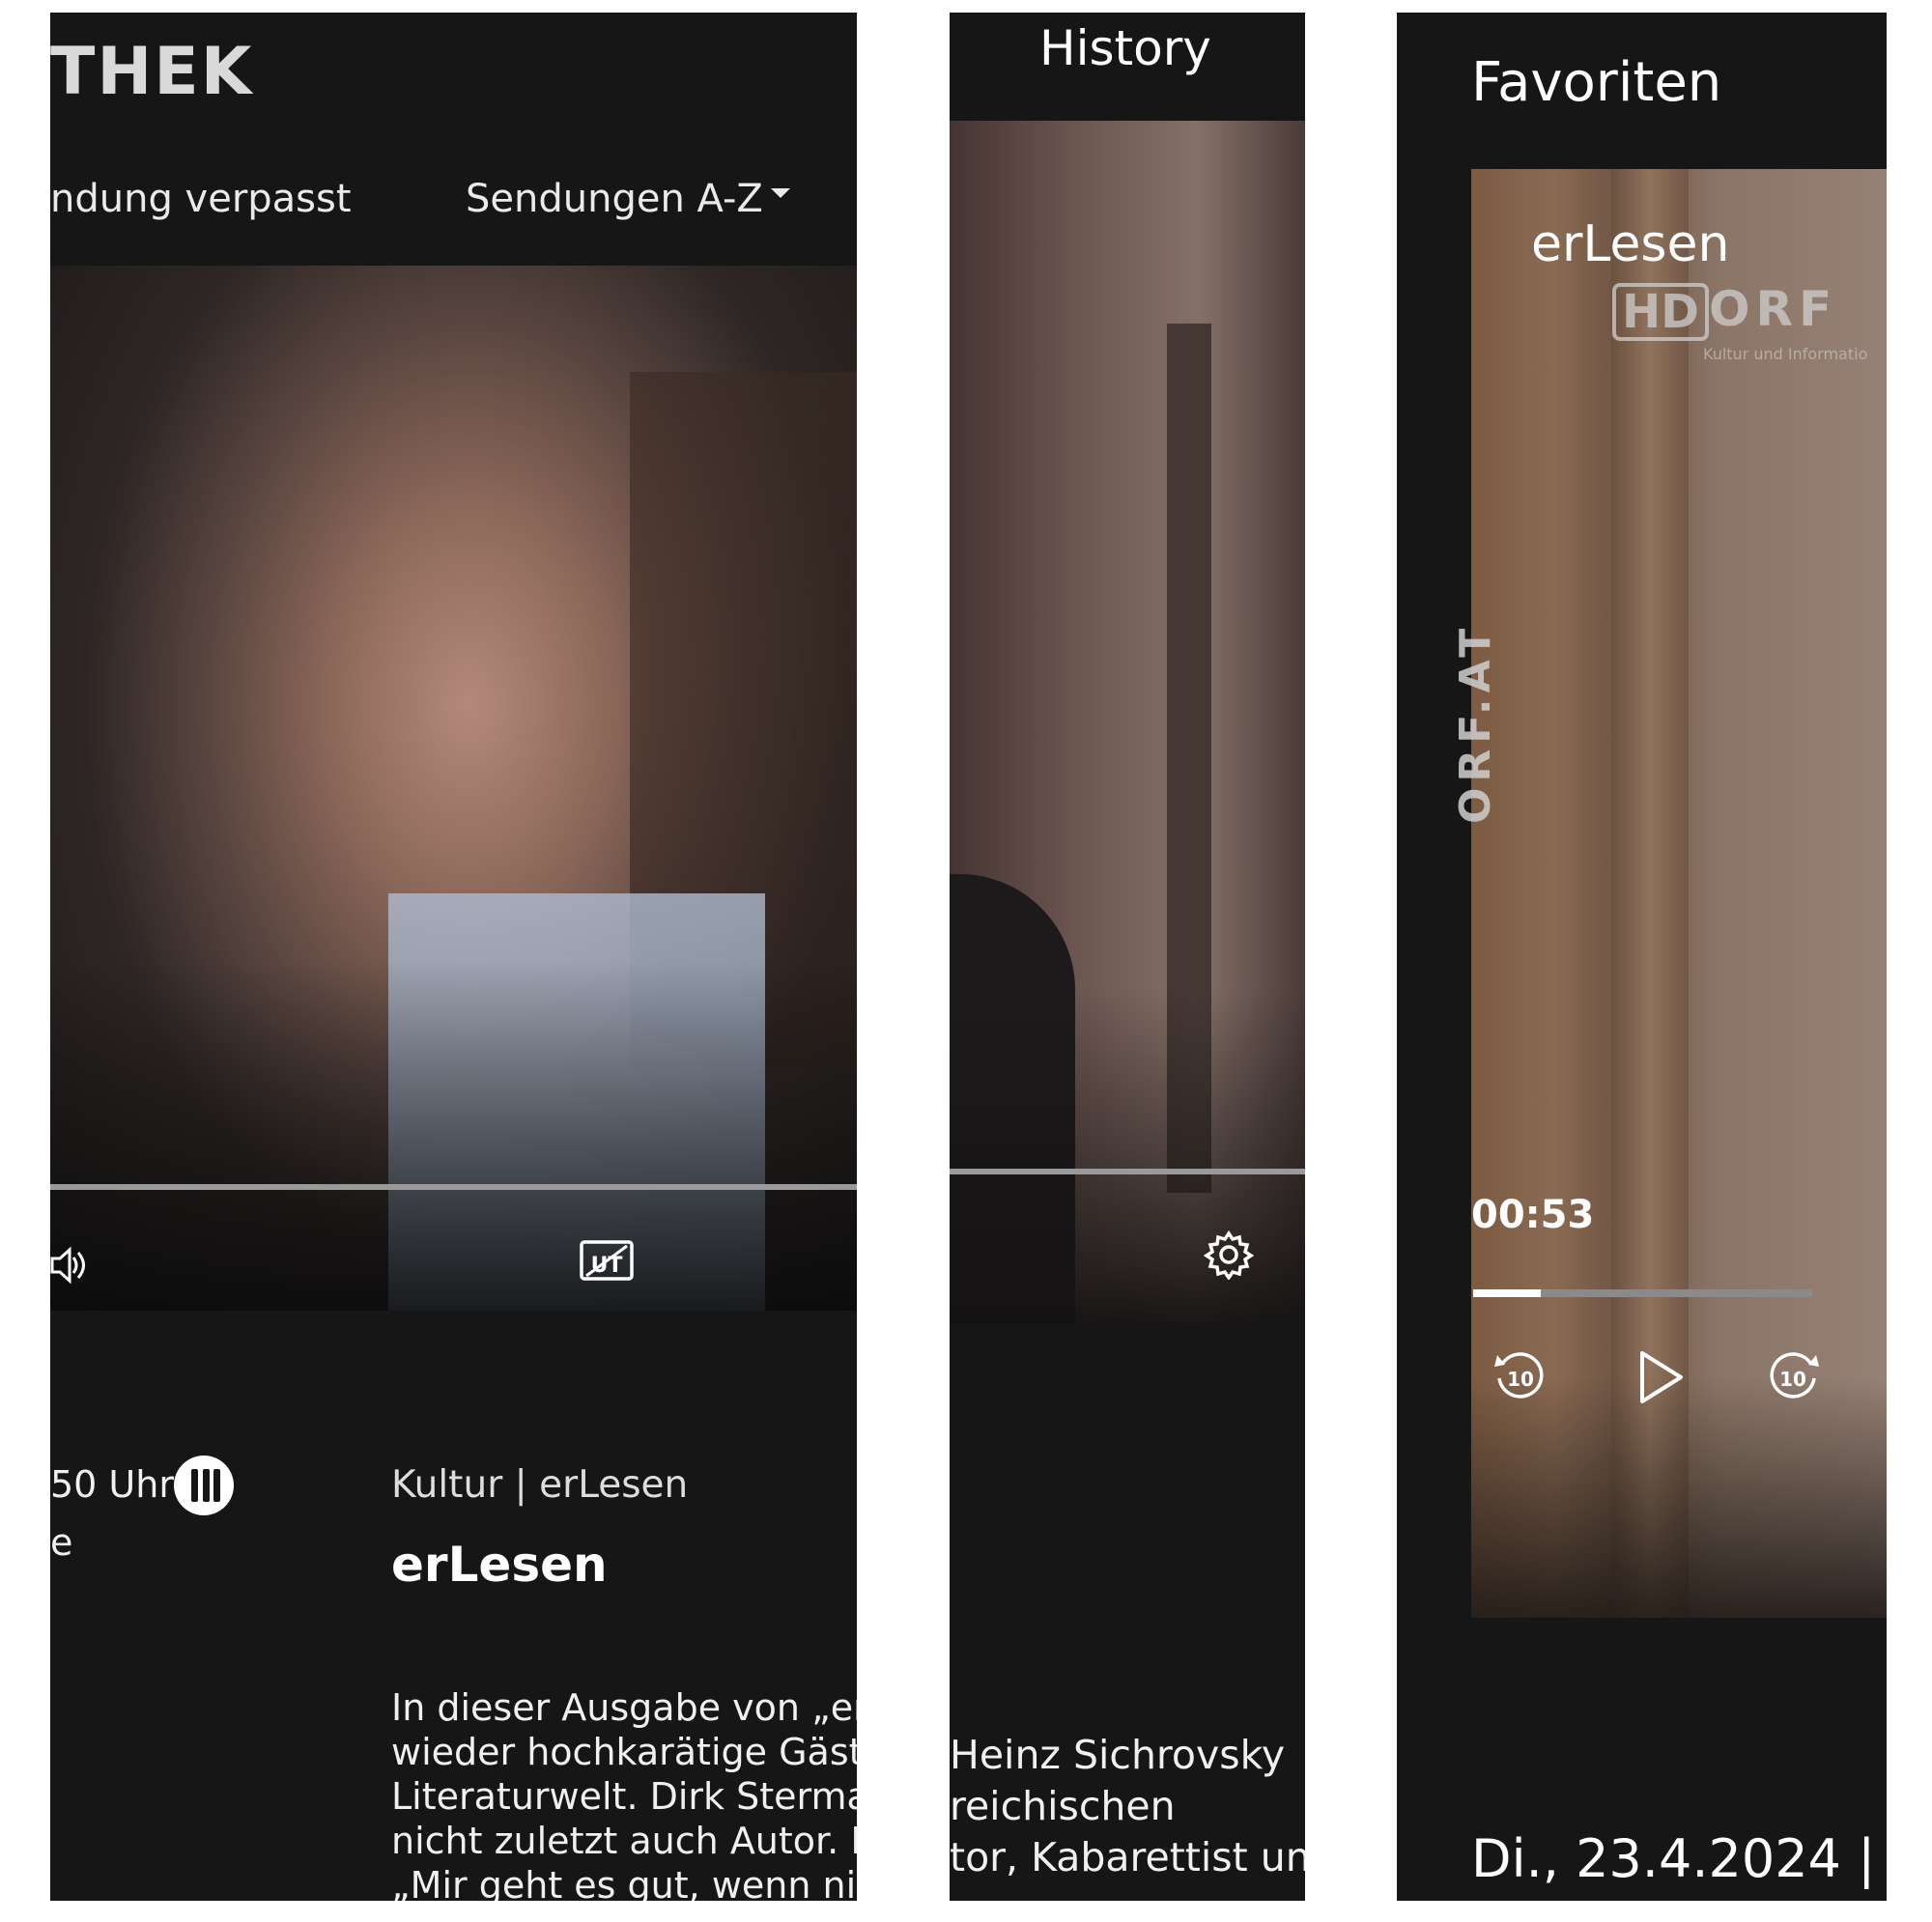  I want to click on orf3-logo-bars, so click(205, 1485).